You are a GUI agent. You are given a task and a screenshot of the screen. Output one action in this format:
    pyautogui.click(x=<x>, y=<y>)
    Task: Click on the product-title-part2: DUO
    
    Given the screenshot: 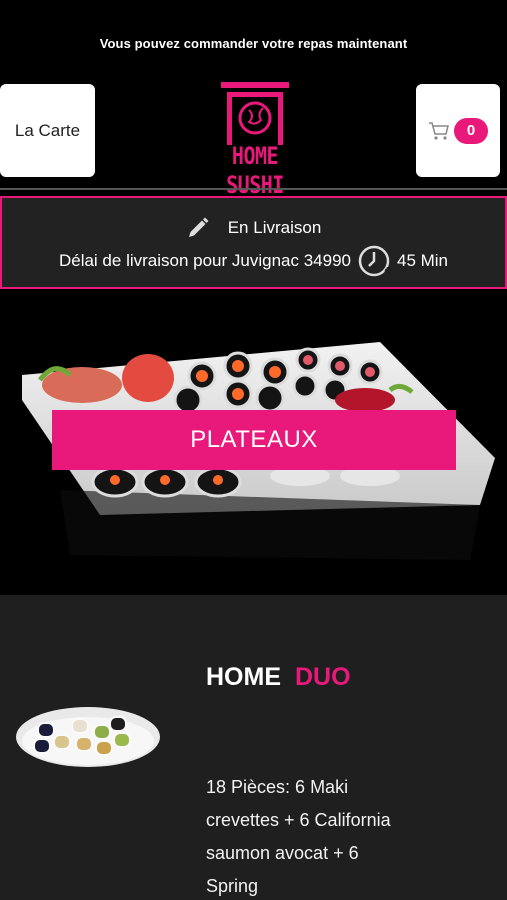 What is the action you would take?
    pyautogui.click(x=323, y=677)
    